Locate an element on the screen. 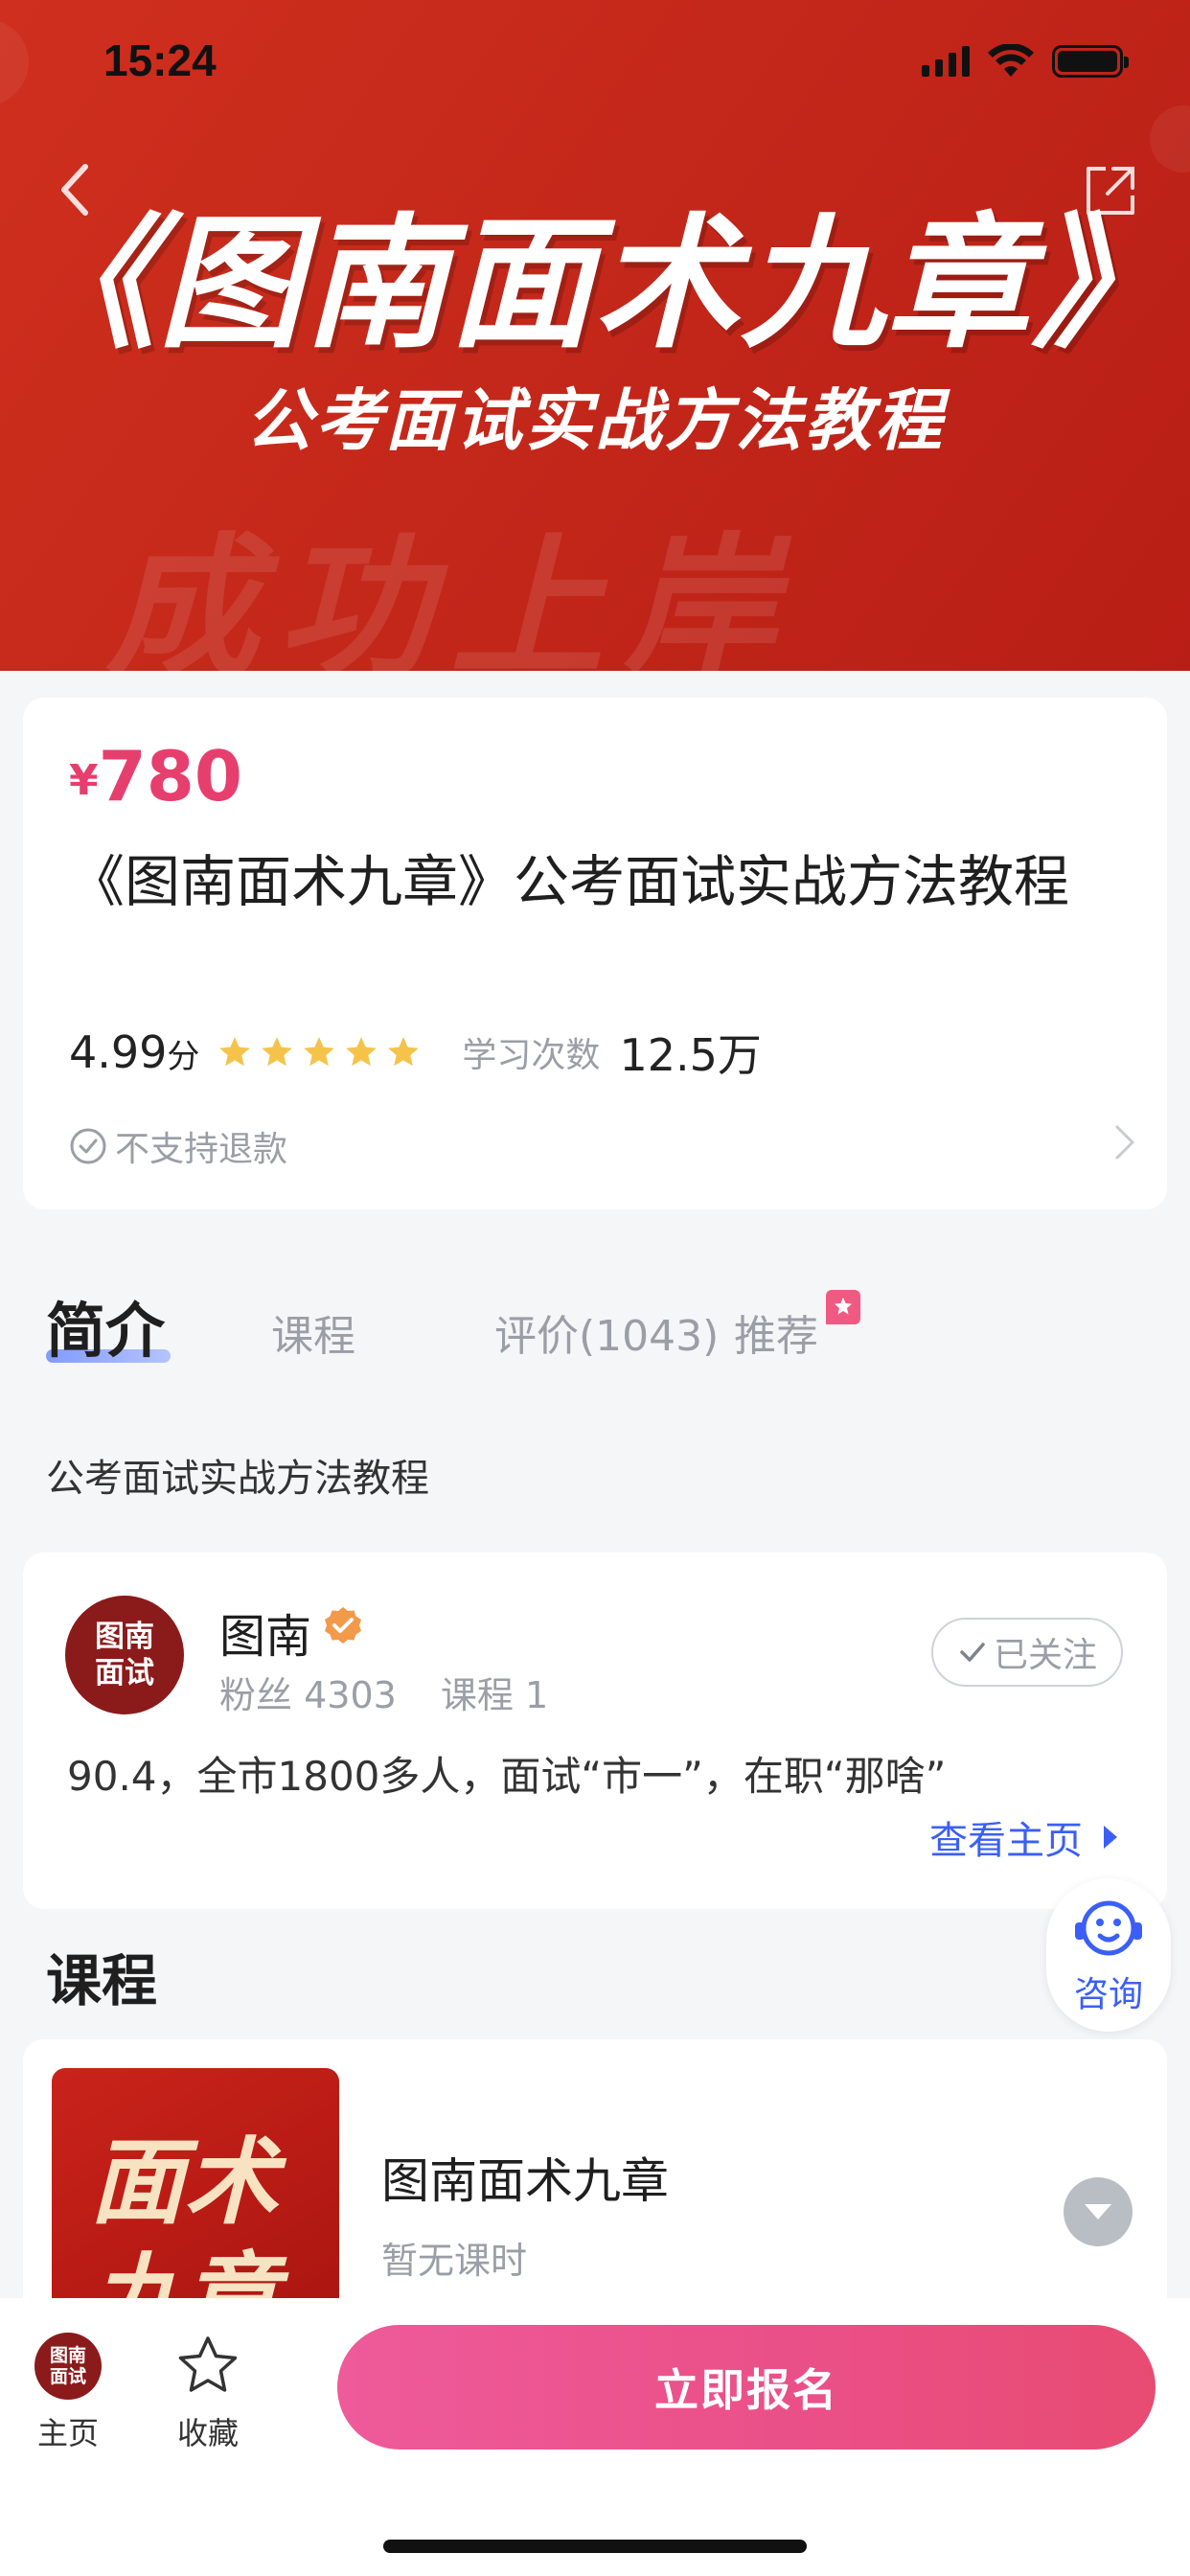  status-bar: 15:24 is located at coordinates (595, 63).